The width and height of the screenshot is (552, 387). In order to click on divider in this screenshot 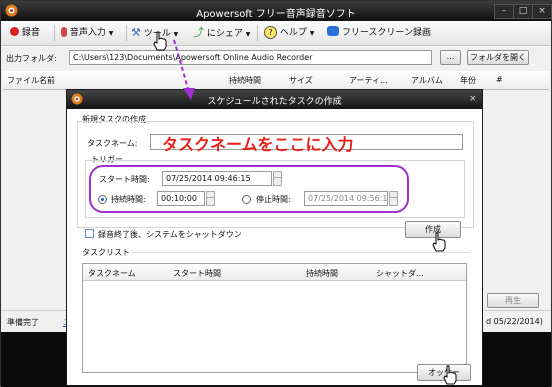, I will do `click(301, 252)`.